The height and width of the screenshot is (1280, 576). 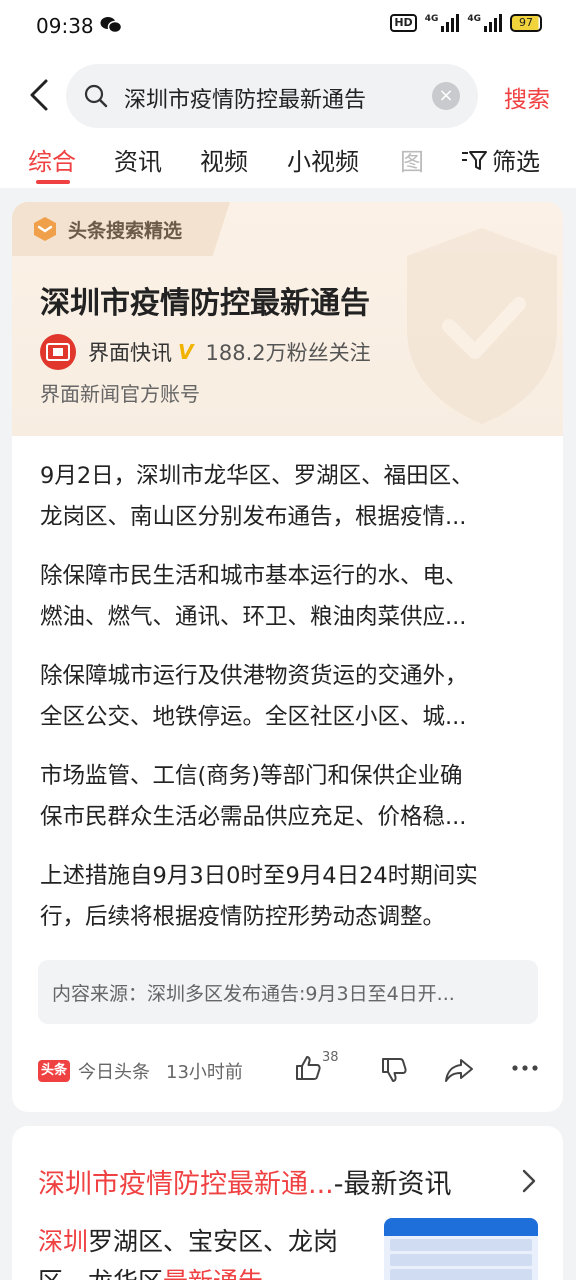 What do you see at coordinates (254, 576) in the screenshot?
I see `paragraph-line: 除保障市民生活和城市基本运行的水、电、` at bounding box center [254, 576].